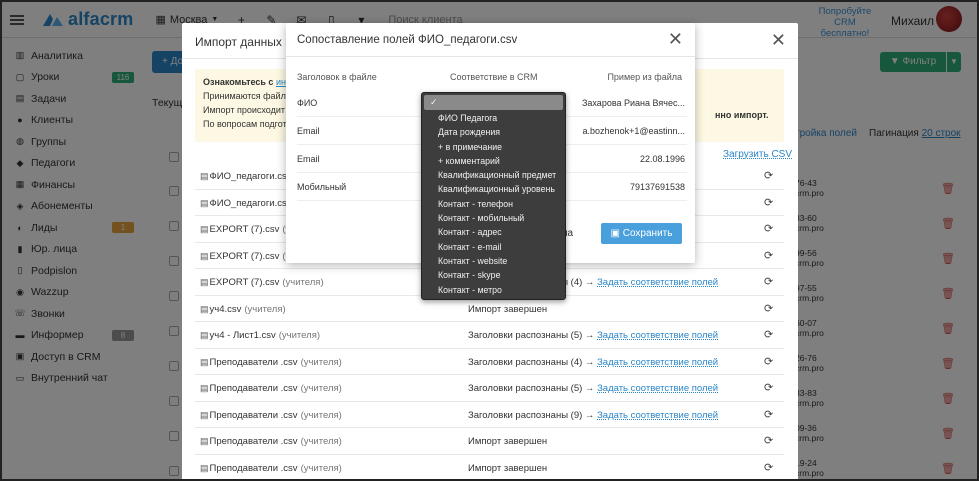 This screenshot has width=979, height=481. What do you see at coordinates (757, 154) in the screenshot?
I see `upload-csv-link: Загрузить CSV` at bounding box center [757, 154].